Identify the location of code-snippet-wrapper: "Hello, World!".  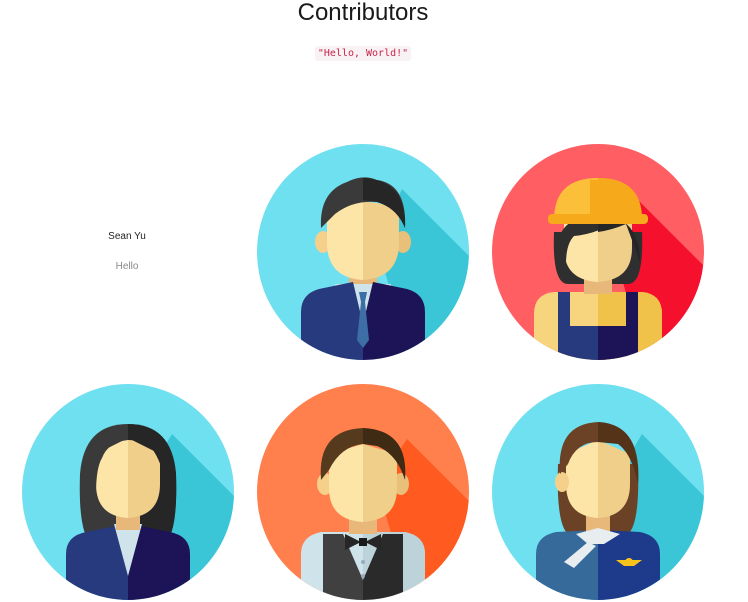
(363, 52).